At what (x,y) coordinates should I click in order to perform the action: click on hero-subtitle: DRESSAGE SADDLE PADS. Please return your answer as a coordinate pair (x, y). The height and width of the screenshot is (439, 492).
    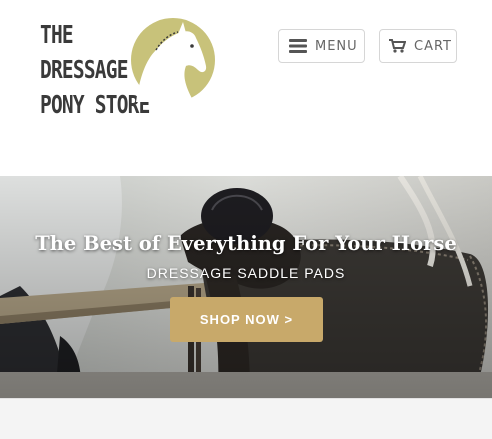
    Looking at the image, I should click on (246, 273).